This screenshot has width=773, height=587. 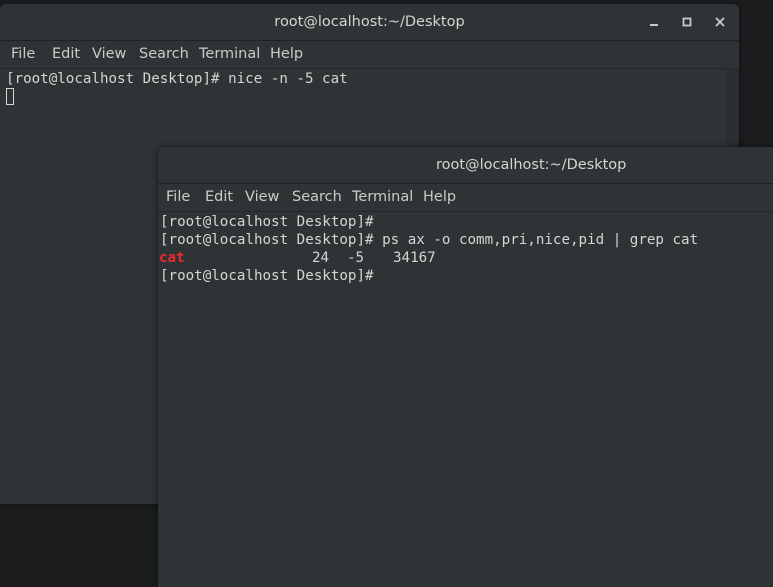 What do you see at coordinates (356, 258) in the screenshot?
I see `process-nice: -5` at bounding box center [356, 258].